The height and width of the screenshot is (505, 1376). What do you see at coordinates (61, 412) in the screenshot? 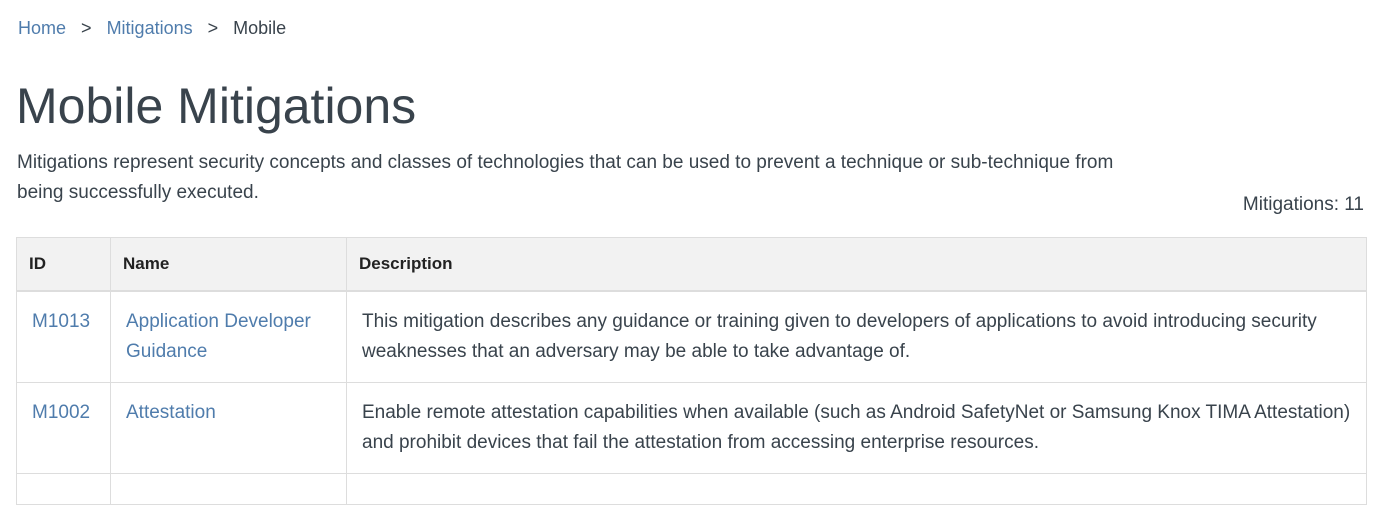
I see `mitigation-id-link: M1002` at bounding box center [61, 412].